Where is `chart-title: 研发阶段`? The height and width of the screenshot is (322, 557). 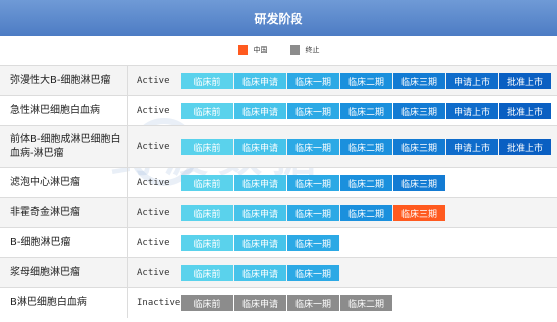 chart-title: 研发阶段 is located at coordinates (278, 18).